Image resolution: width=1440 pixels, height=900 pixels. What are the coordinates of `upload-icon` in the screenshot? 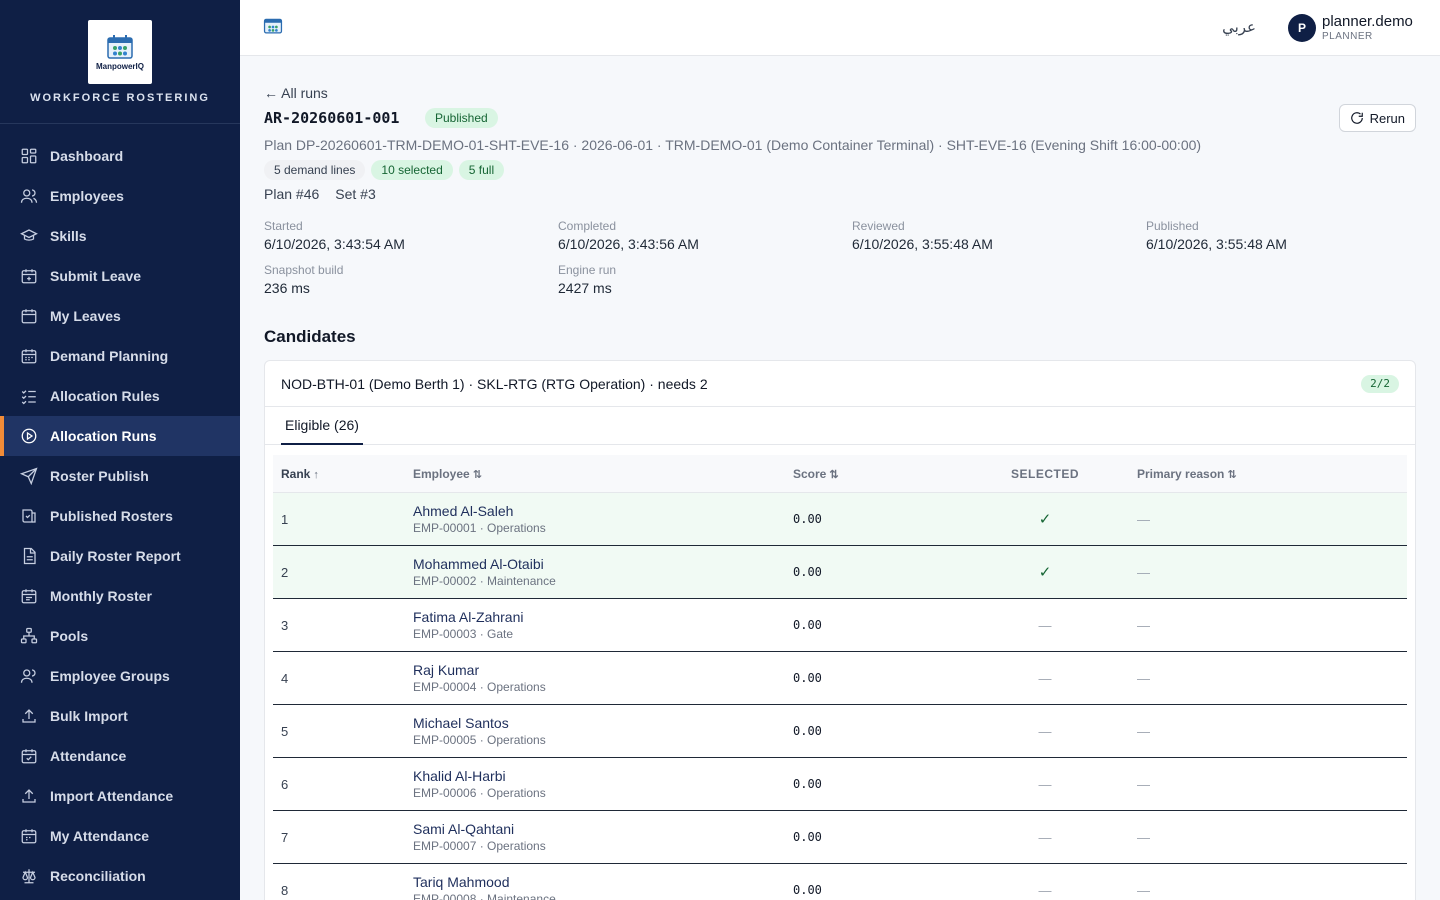 It's located at (29, 716).